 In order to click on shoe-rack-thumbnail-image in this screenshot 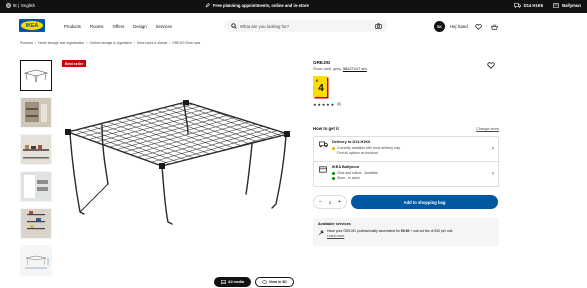, I will do `click(36, 75)`.